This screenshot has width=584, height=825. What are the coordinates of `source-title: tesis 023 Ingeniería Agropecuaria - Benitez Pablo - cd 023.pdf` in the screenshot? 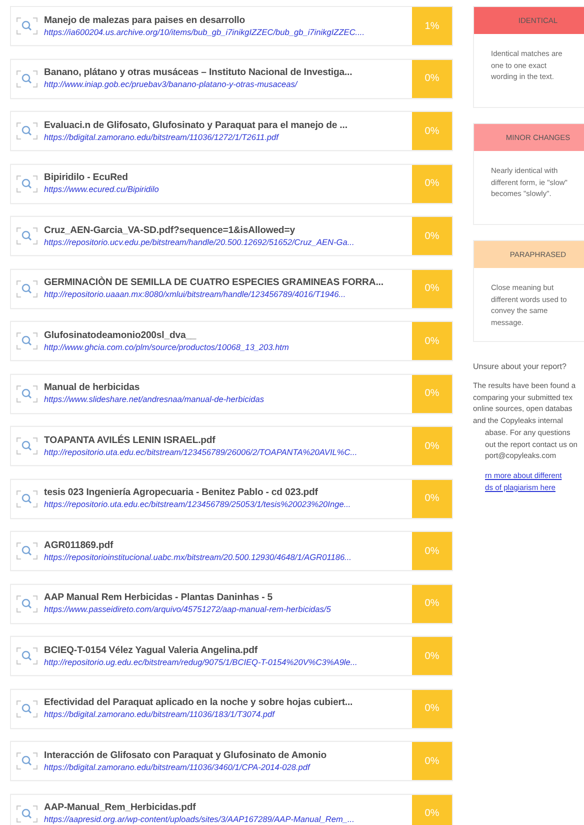 It's located at (181, 493).